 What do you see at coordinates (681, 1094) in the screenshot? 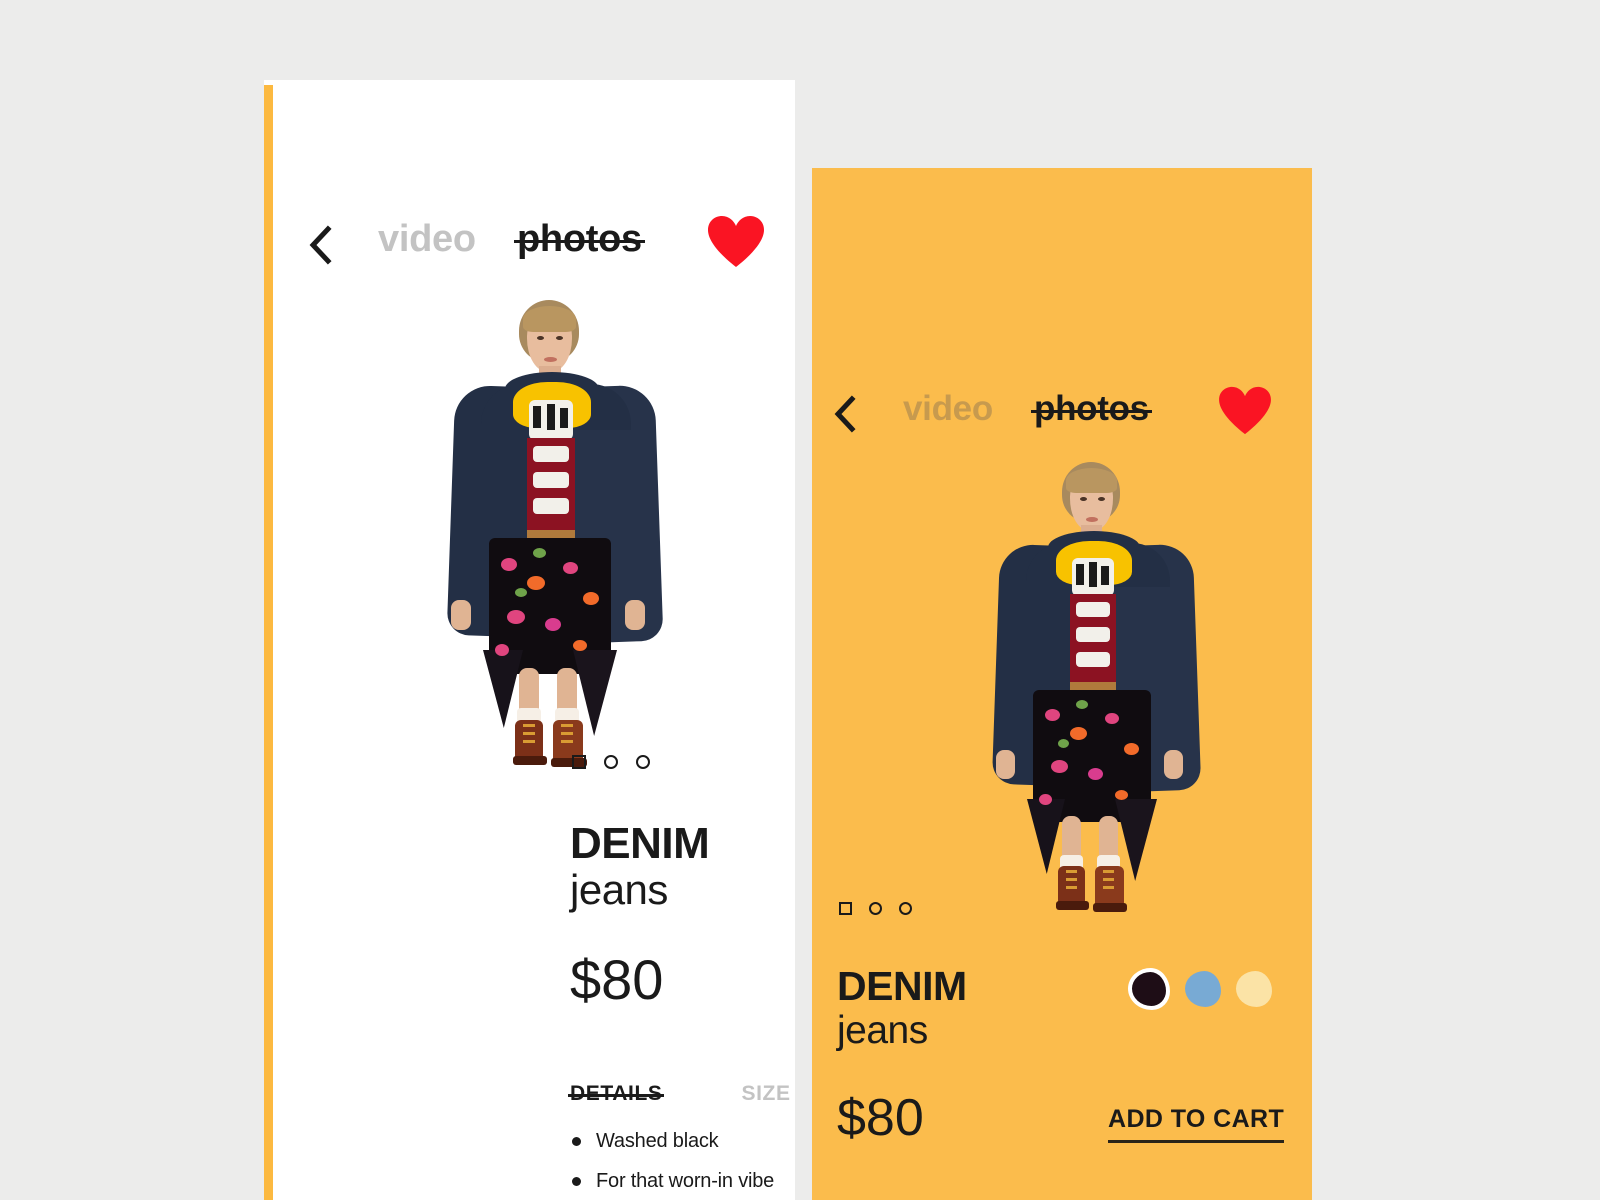
I see `info-tabs-light: DETAILS SIZE & FIT CODE` at bounding box center [681, 1094].